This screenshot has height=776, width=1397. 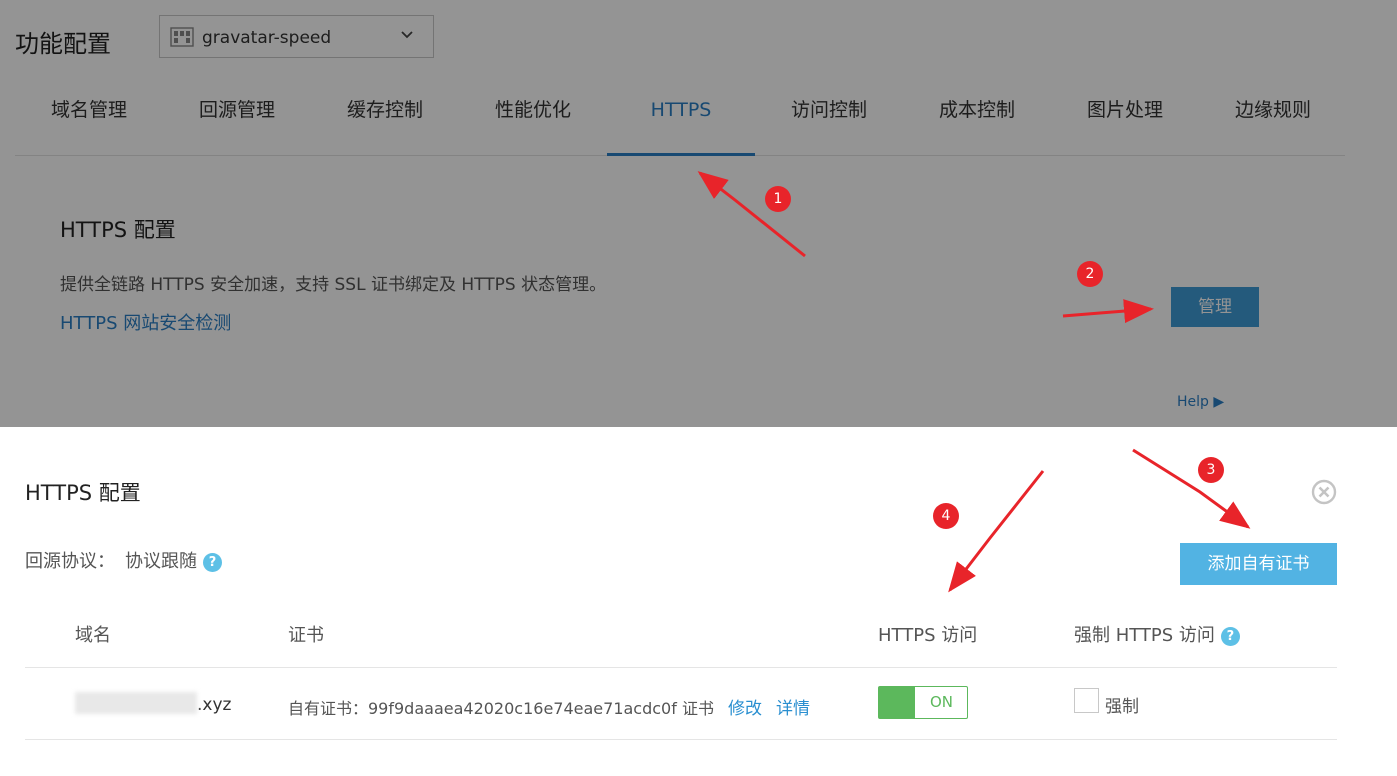 I want to click on force-https-checkbox, so click(x=1086, y=700).